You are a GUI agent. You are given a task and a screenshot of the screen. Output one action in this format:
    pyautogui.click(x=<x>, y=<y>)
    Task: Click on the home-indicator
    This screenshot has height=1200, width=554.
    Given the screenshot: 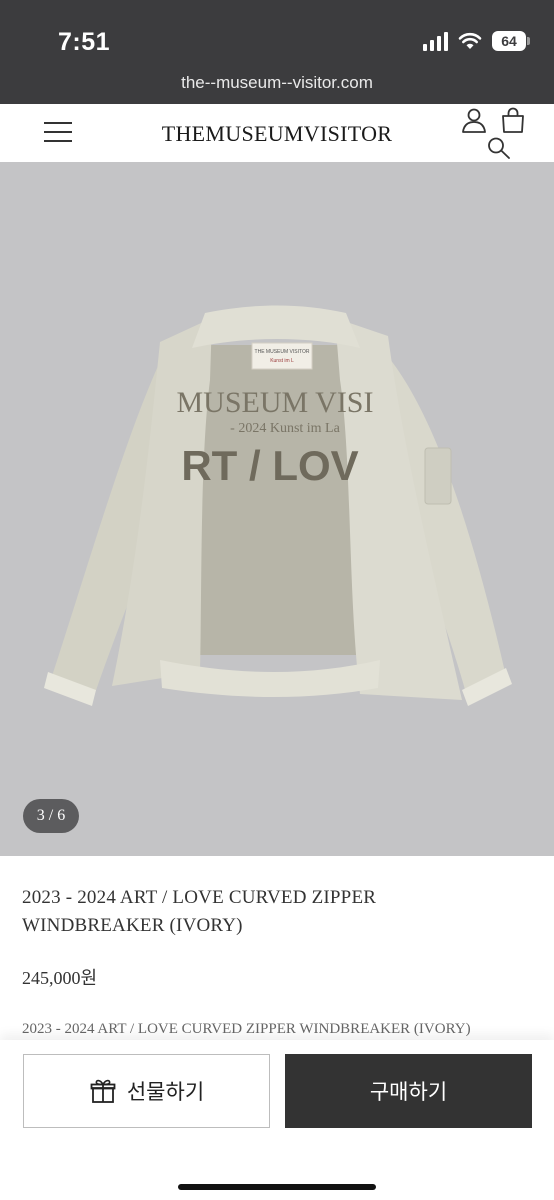 What is the action you would take?
    pyautogui.click(x=277, y=1187)
    